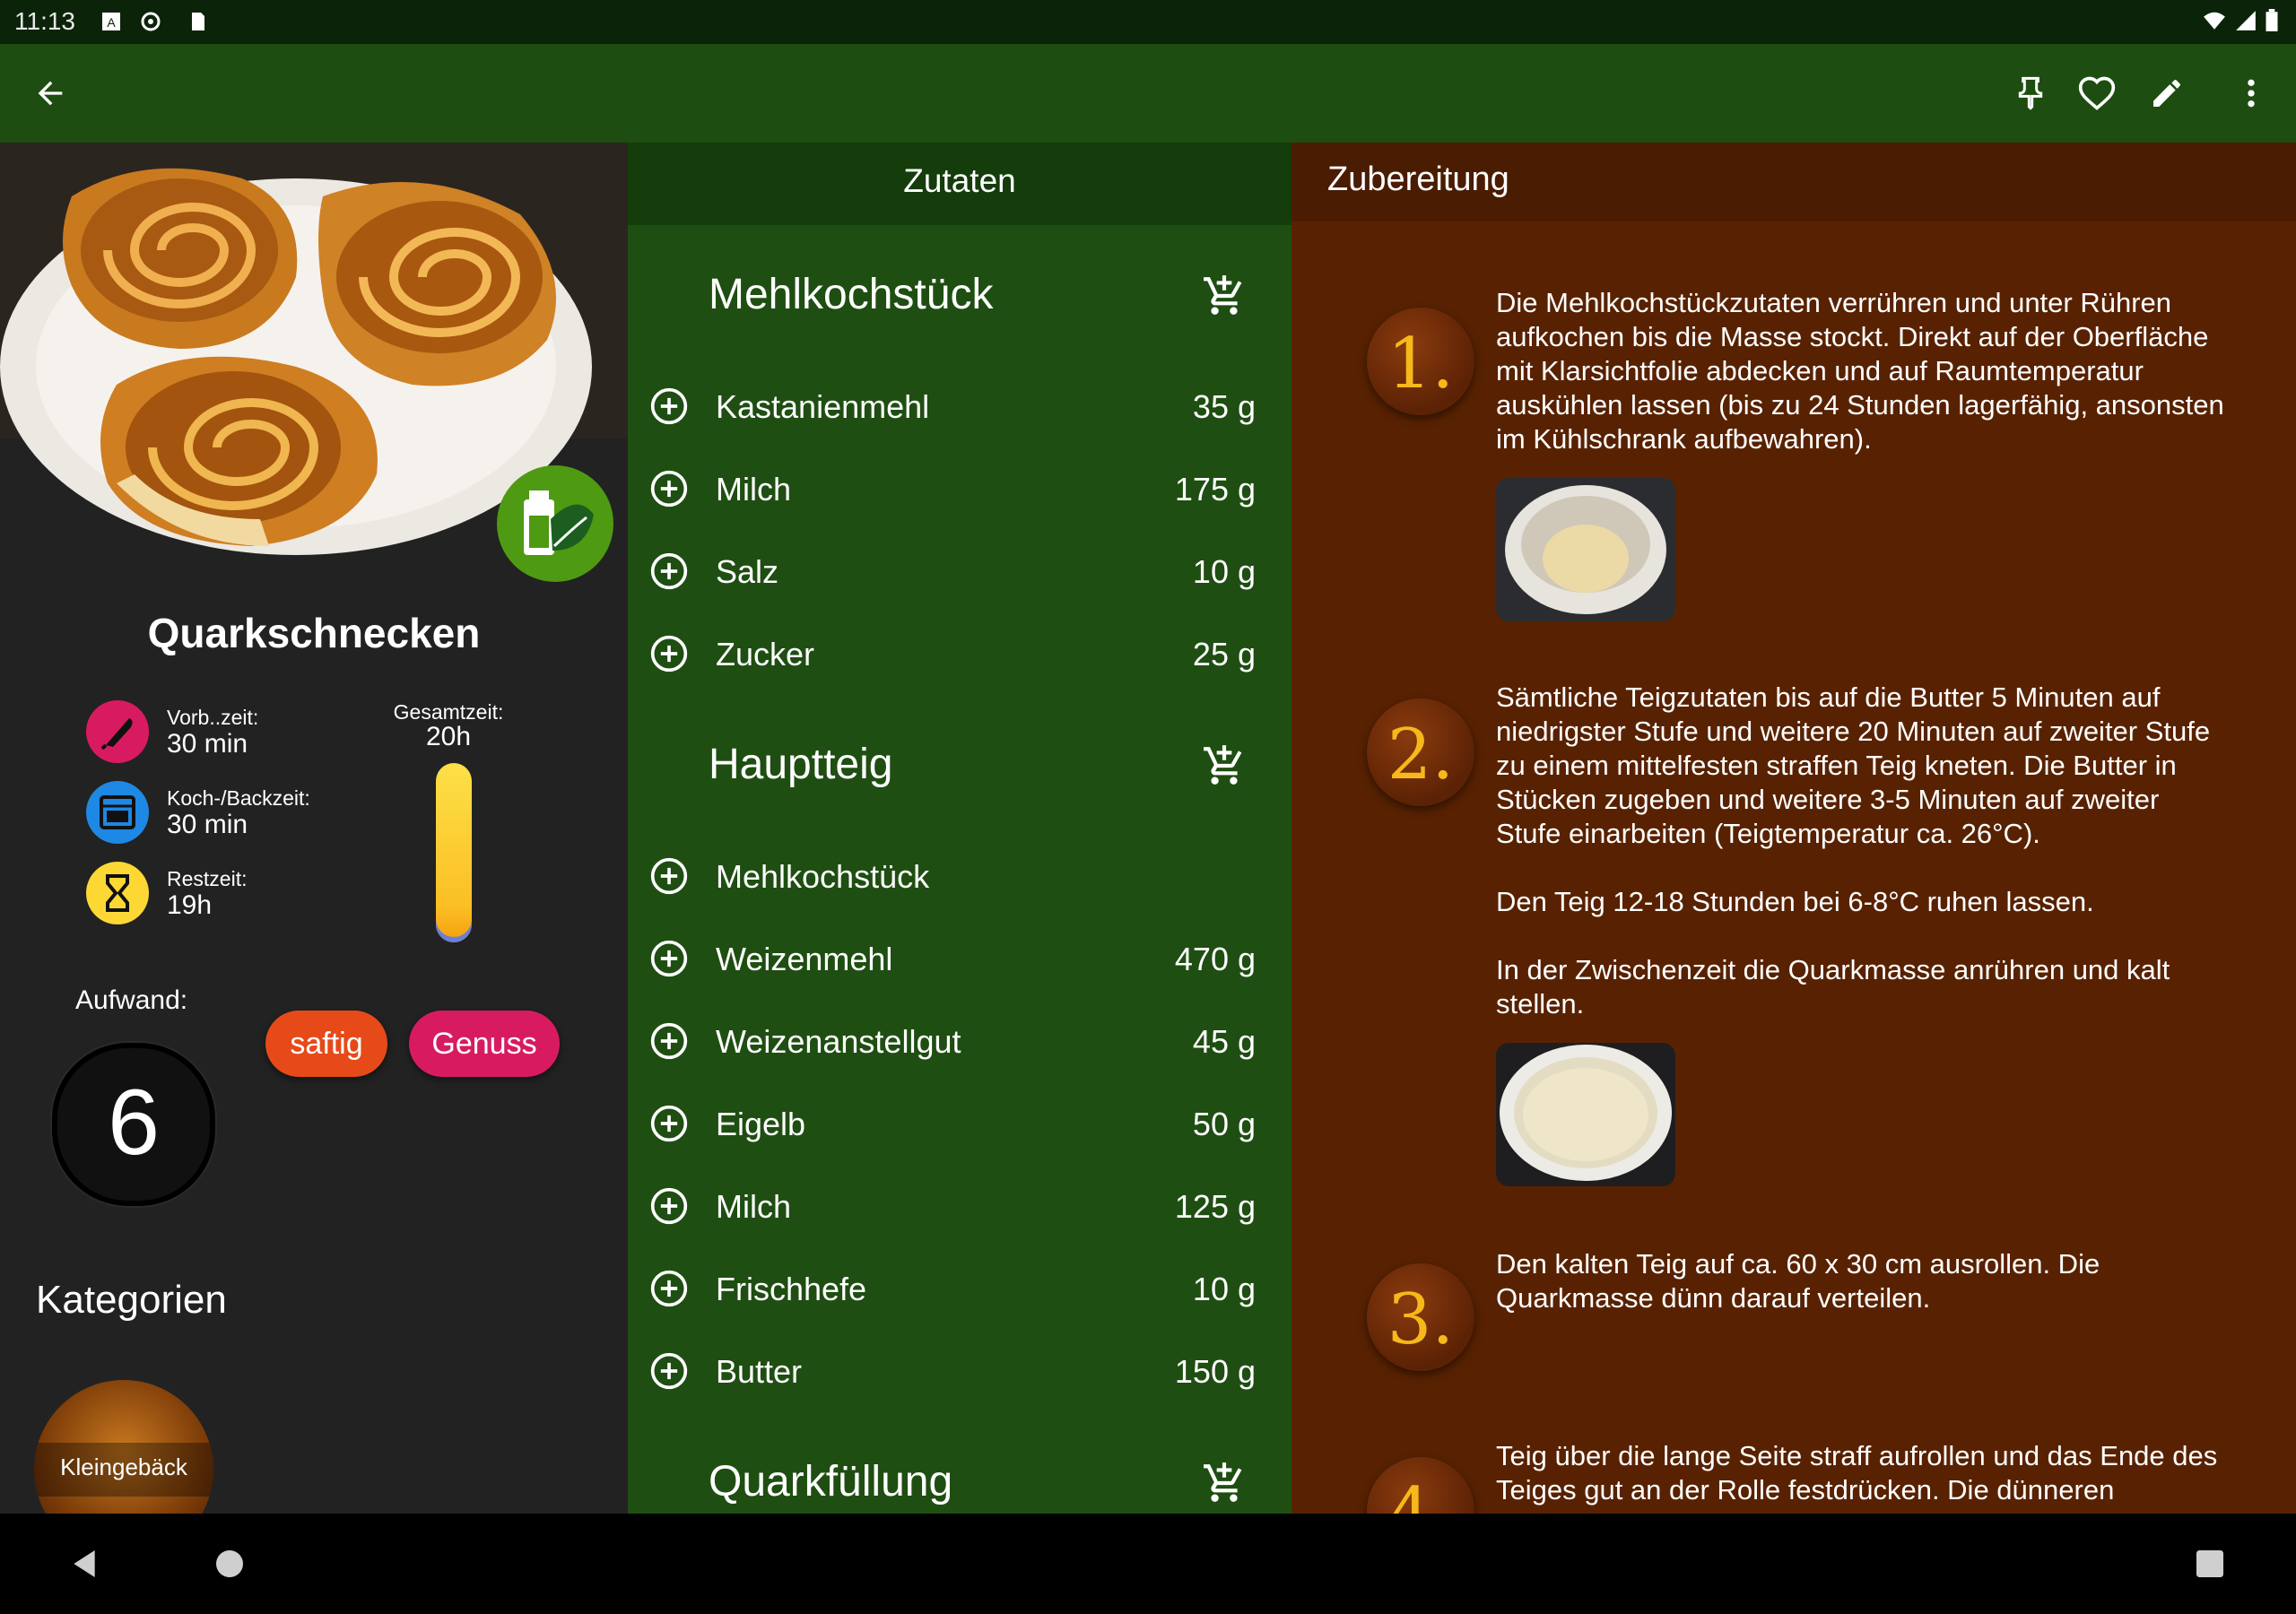 Image resolution: width=2296 pixels, height=1614 pixels. I want to click on hourglass-icon, so click(117, 893).